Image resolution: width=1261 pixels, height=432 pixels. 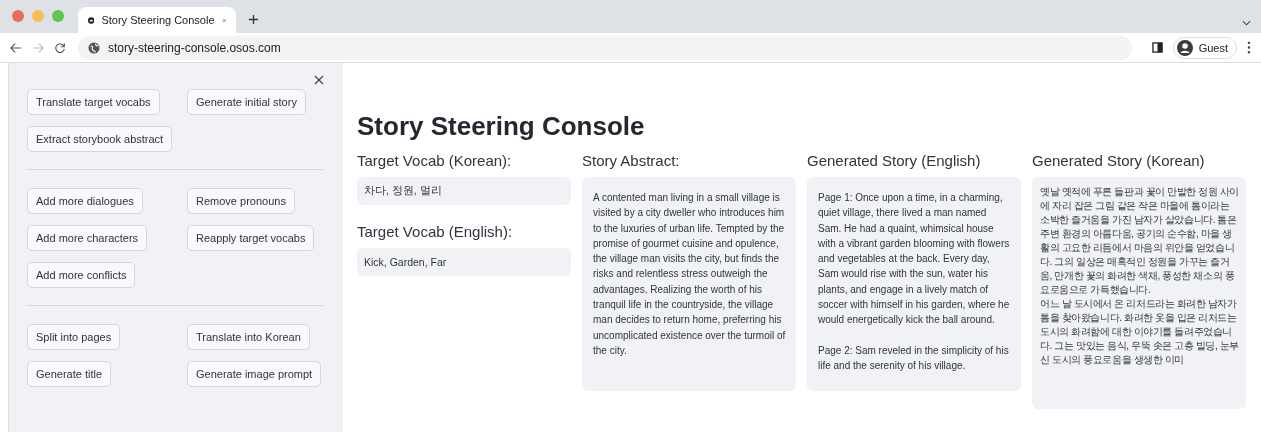 What do you see at coordinates (248, 337) in the screenshot?
I see `action-button: Translate into Korean` at bounding box center [248, 337].